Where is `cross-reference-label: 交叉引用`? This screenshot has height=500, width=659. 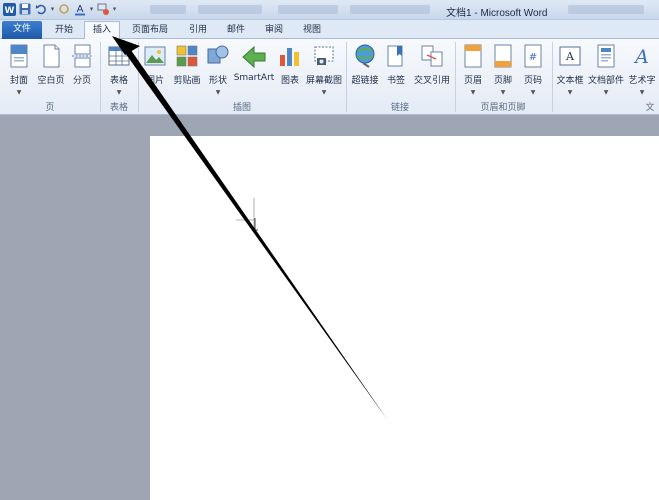
cross-reference-label: 交叉引用 is located at coordinates (431, 81).